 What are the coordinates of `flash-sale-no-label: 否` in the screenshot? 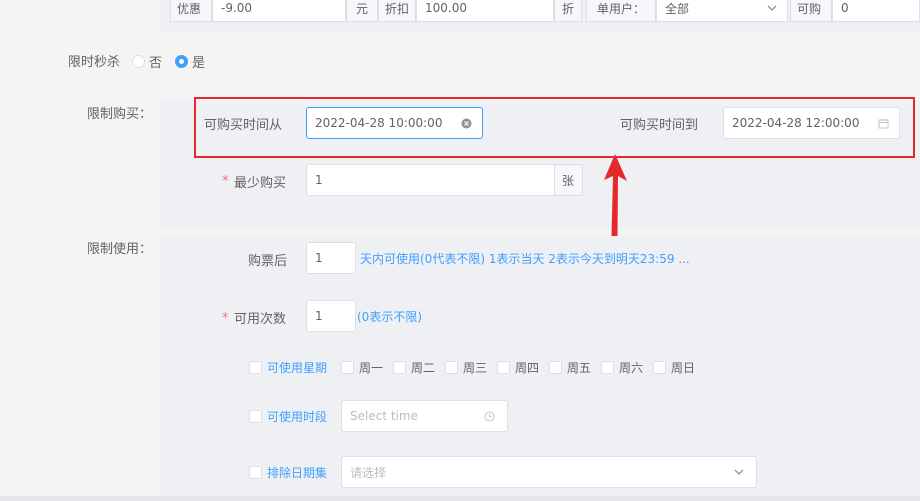 It's located at (156, 63).